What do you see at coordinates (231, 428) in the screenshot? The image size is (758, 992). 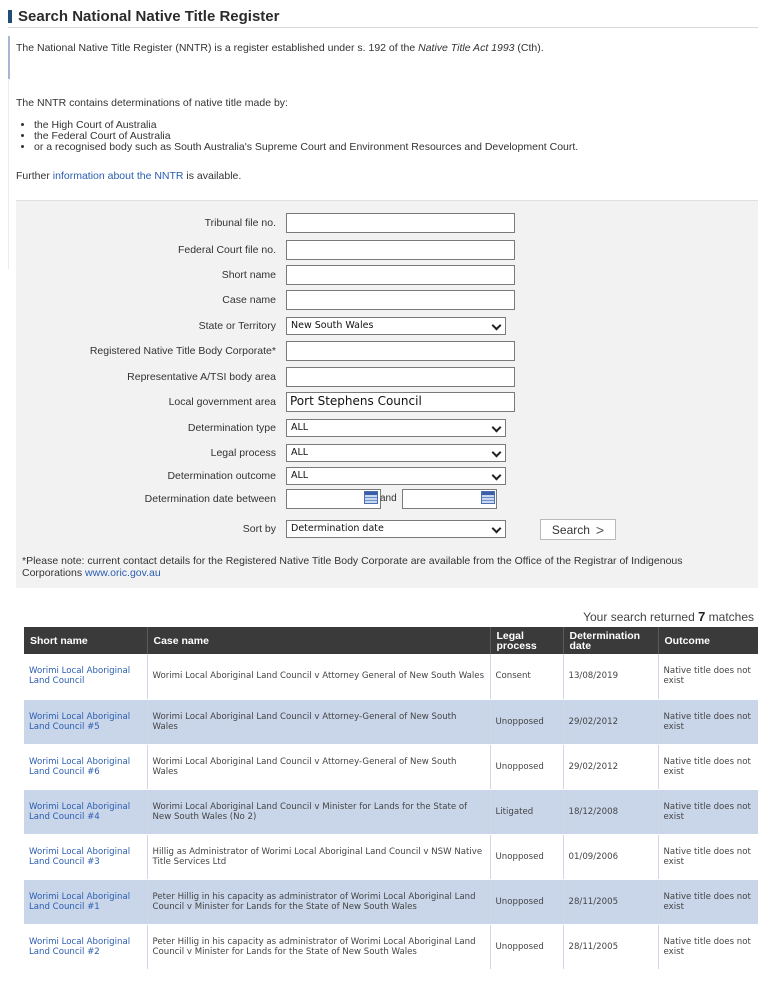 I see `det-type-label: Determination type` at bounding box center [231, 428].